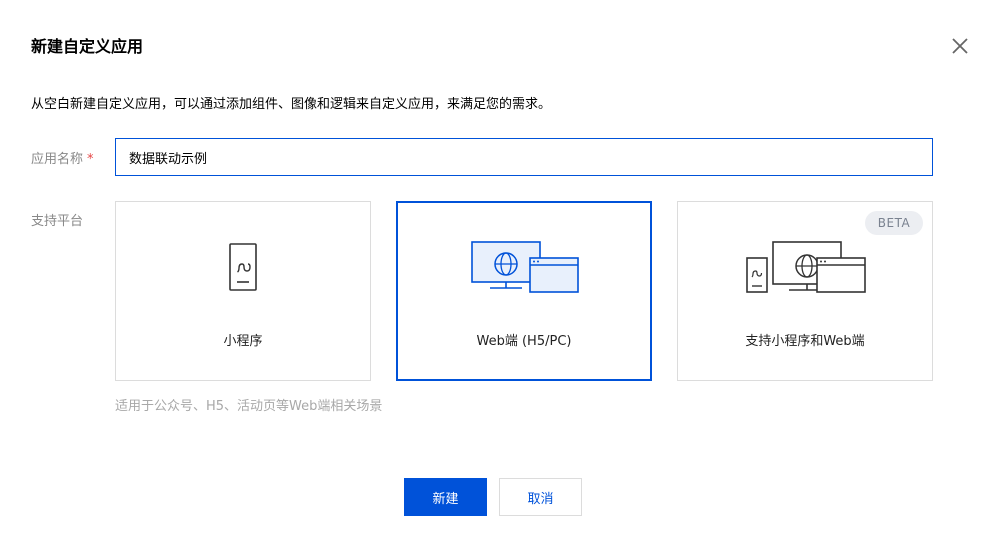  Describe the element at coordinates (57, 221) in the screenshot. I see `platform-label: 支持平台` at that location.